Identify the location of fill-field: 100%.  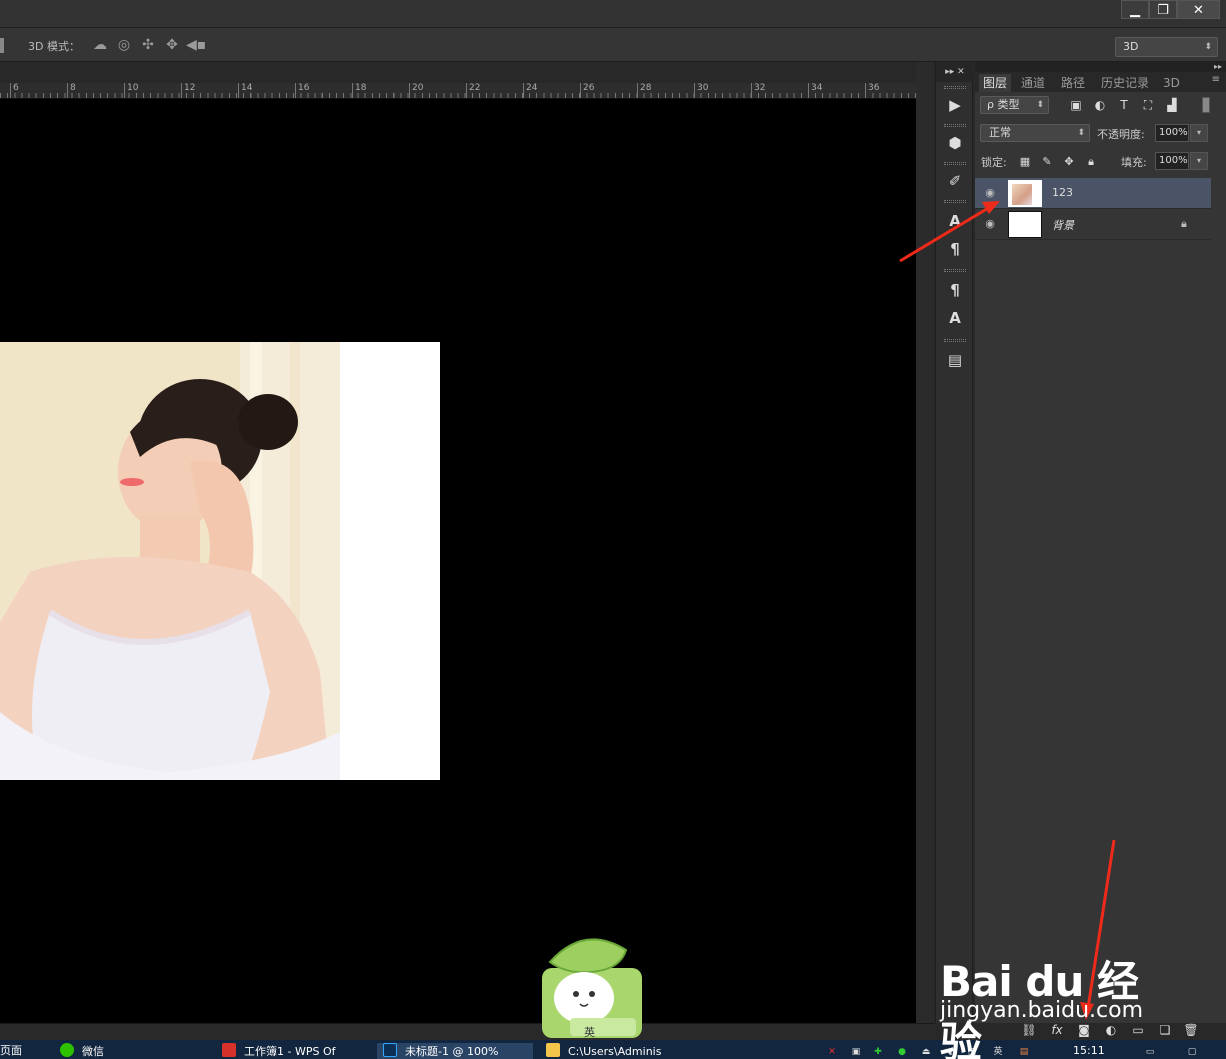
(1172, 161).